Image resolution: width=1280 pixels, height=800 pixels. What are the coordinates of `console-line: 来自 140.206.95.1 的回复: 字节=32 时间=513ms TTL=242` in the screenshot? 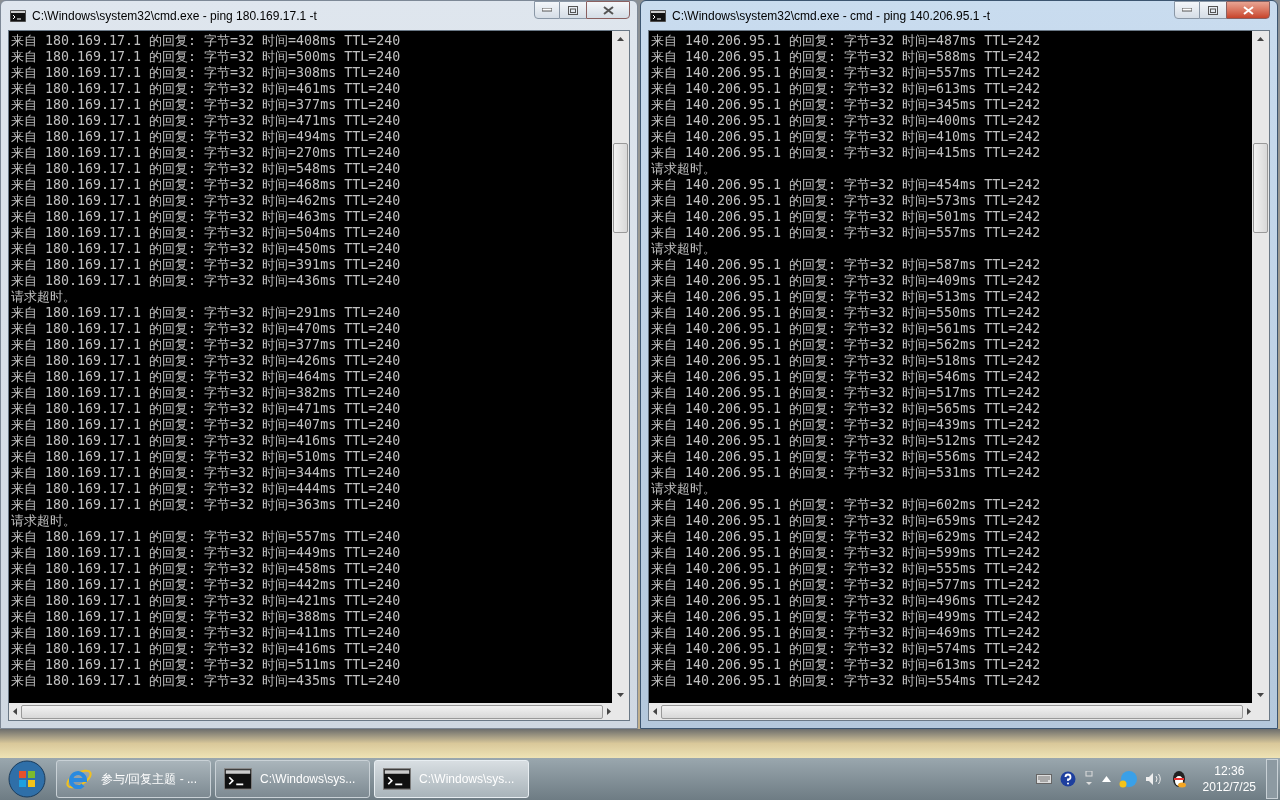 It's located at (846, 297).